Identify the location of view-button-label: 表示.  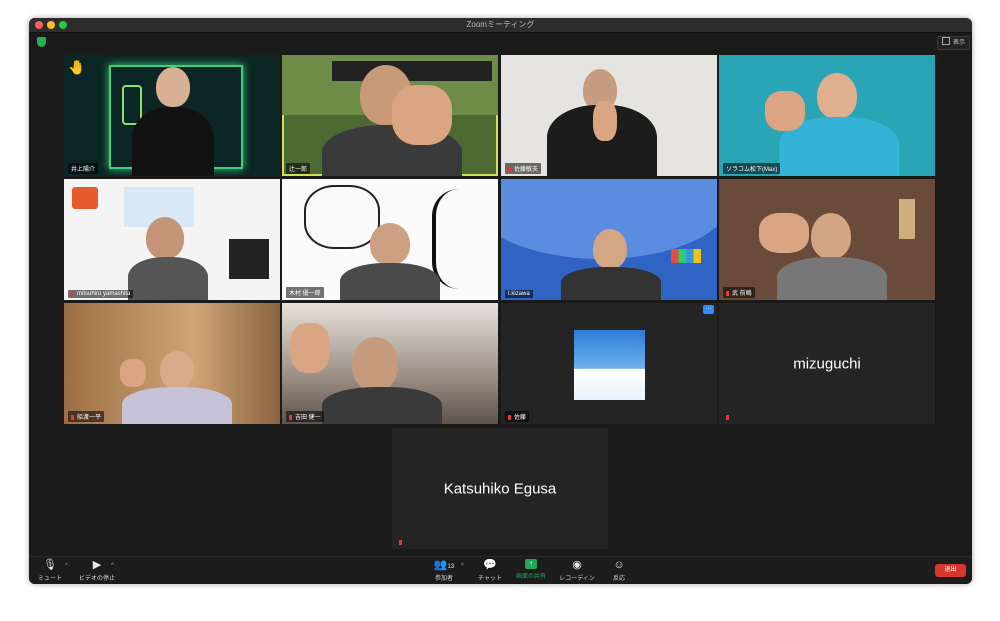
(959, 43).